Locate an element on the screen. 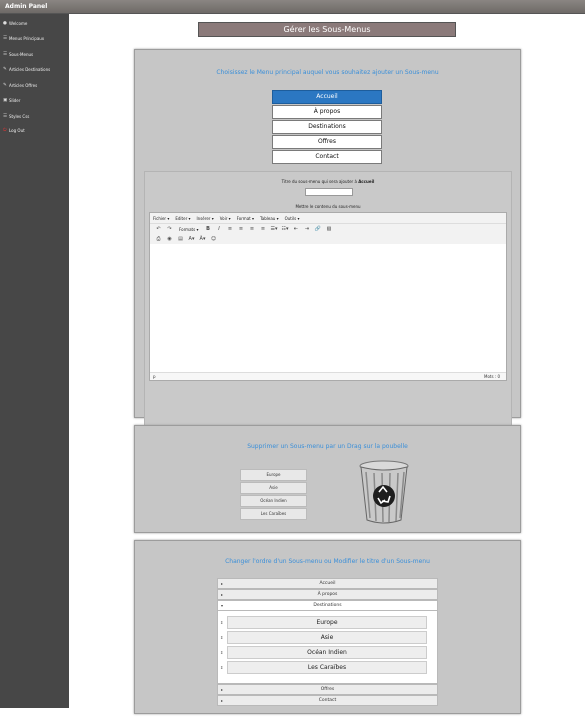  accordion-header-offres: ▸ Offres is located at coordinates (327, 689).